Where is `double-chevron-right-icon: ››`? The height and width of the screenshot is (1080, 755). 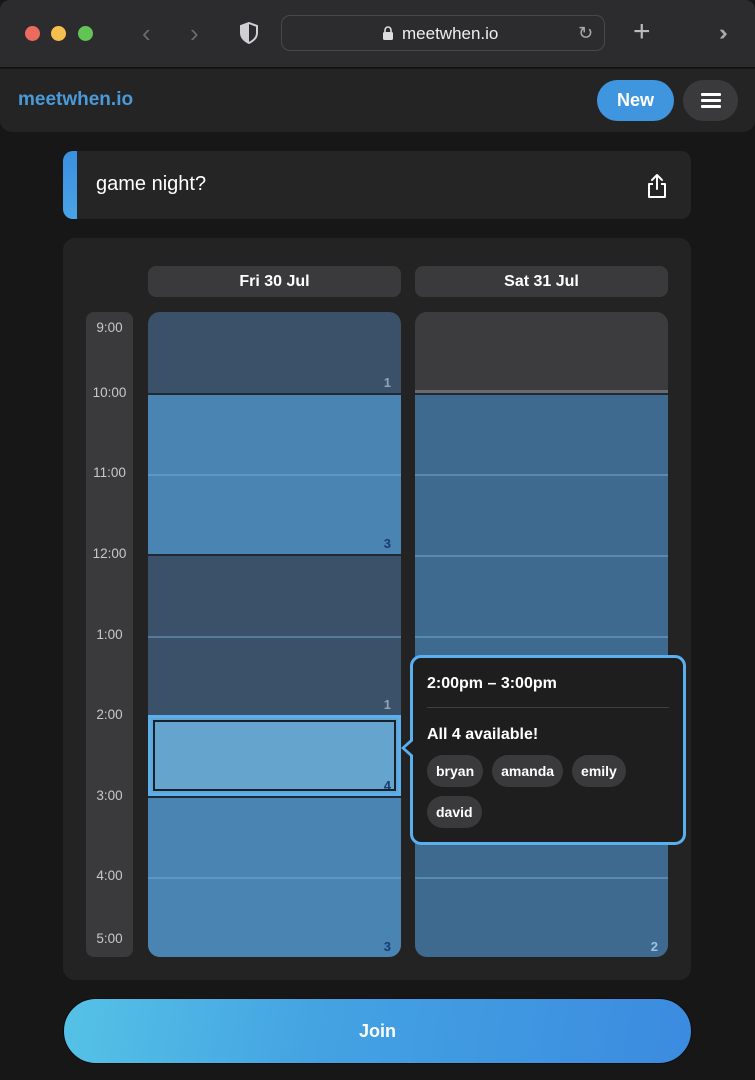
double-chevron-right-icon: ›› is located at coordinates (723, 33).